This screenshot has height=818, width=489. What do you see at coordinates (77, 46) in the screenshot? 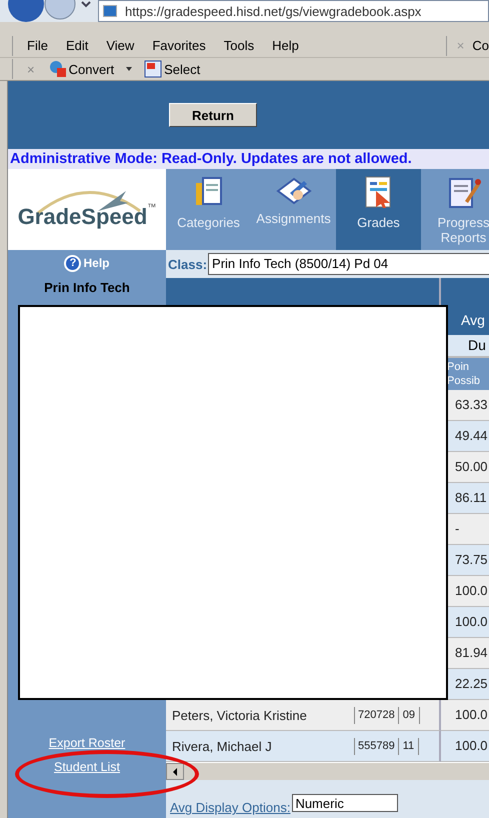
I see `menu-item: Edit` at bounding box center [77, 46].